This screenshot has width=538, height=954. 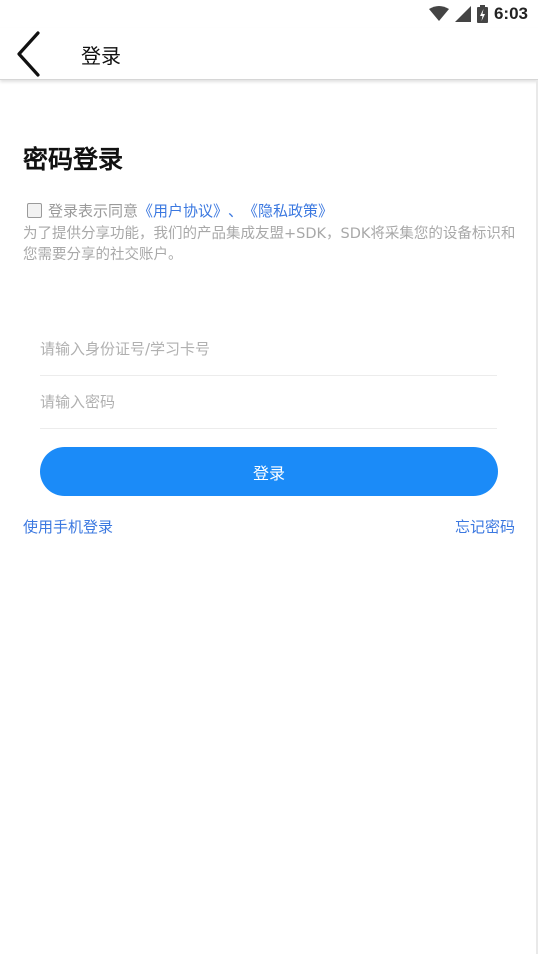 I want to click on user-agreement-link: 《用户协议》, so click(x=183, y=210).